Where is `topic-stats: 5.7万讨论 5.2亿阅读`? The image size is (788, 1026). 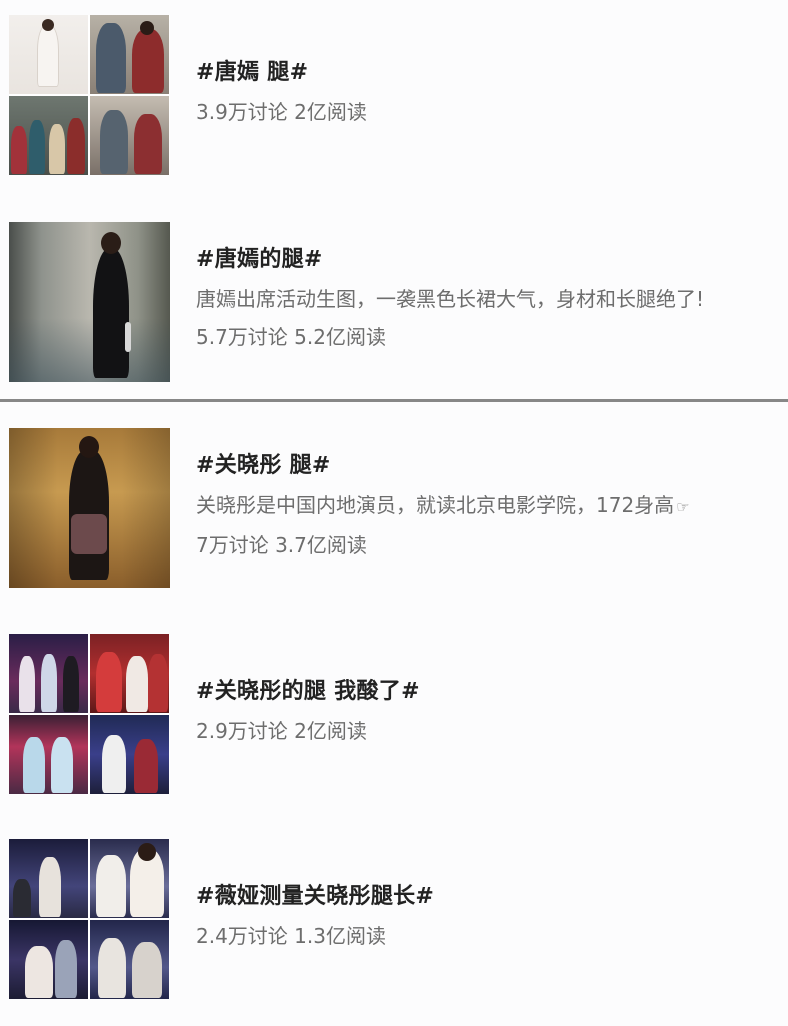
topic-stats: 5.7万讨论 5.2亿阅读 is located at coordinates (291, 337).